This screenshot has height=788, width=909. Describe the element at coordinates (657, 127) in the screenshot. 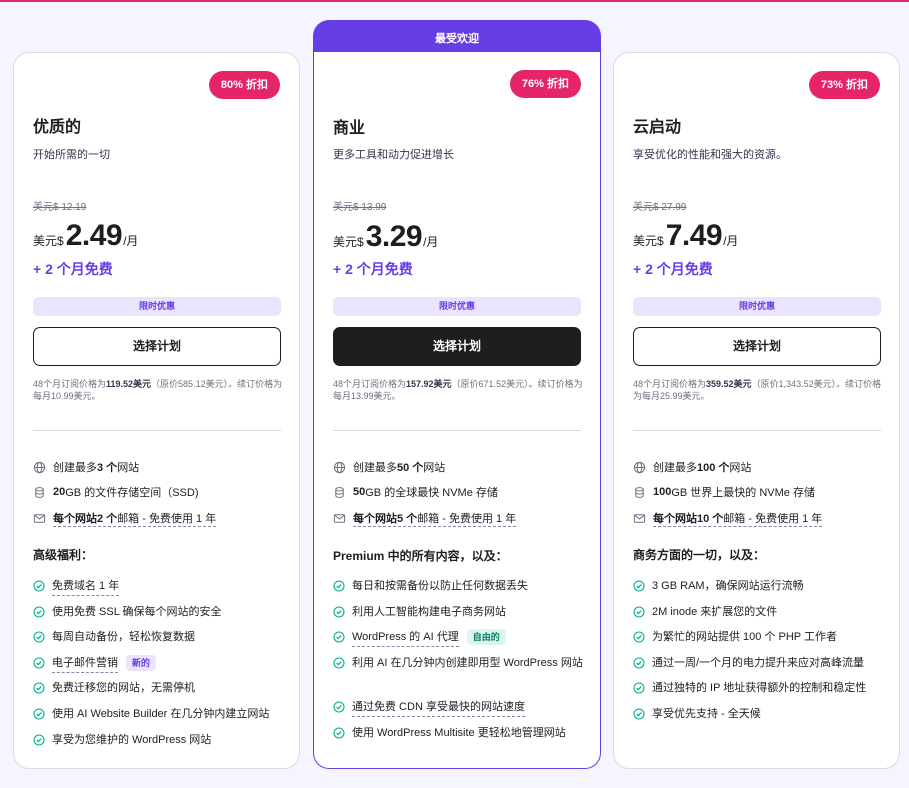

I see `plan-name: 云启动` at that location.